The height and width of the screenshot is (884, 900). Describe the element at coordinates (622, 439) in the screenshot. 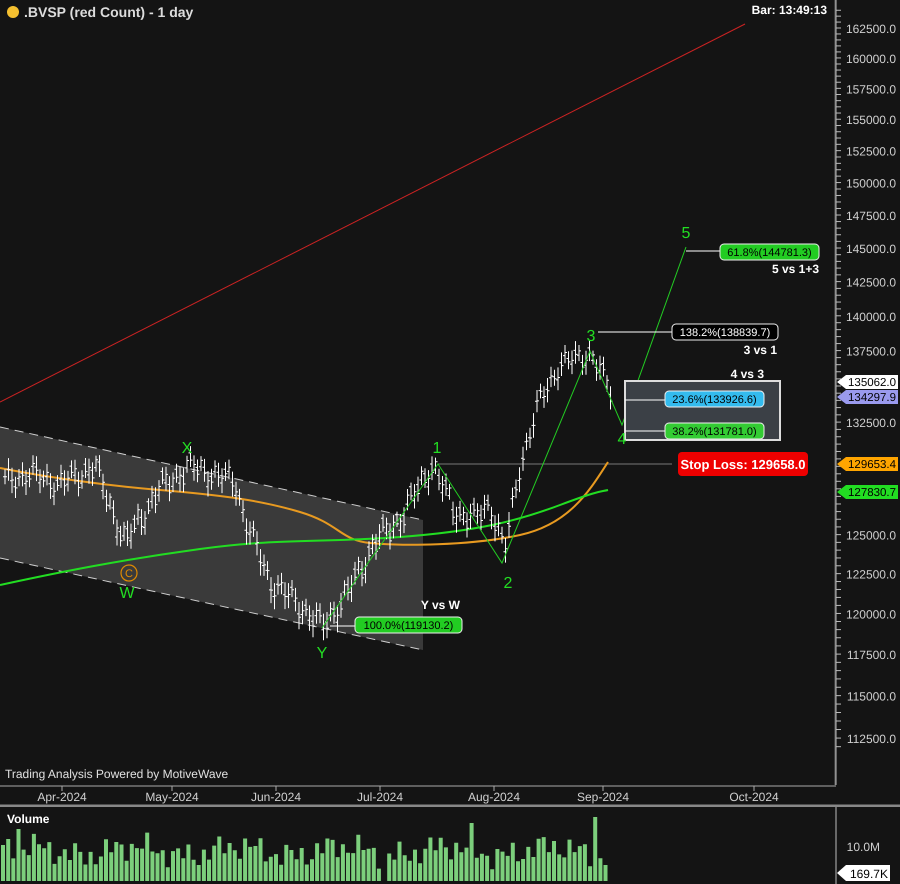

I see `wave-label: 4` at that location.